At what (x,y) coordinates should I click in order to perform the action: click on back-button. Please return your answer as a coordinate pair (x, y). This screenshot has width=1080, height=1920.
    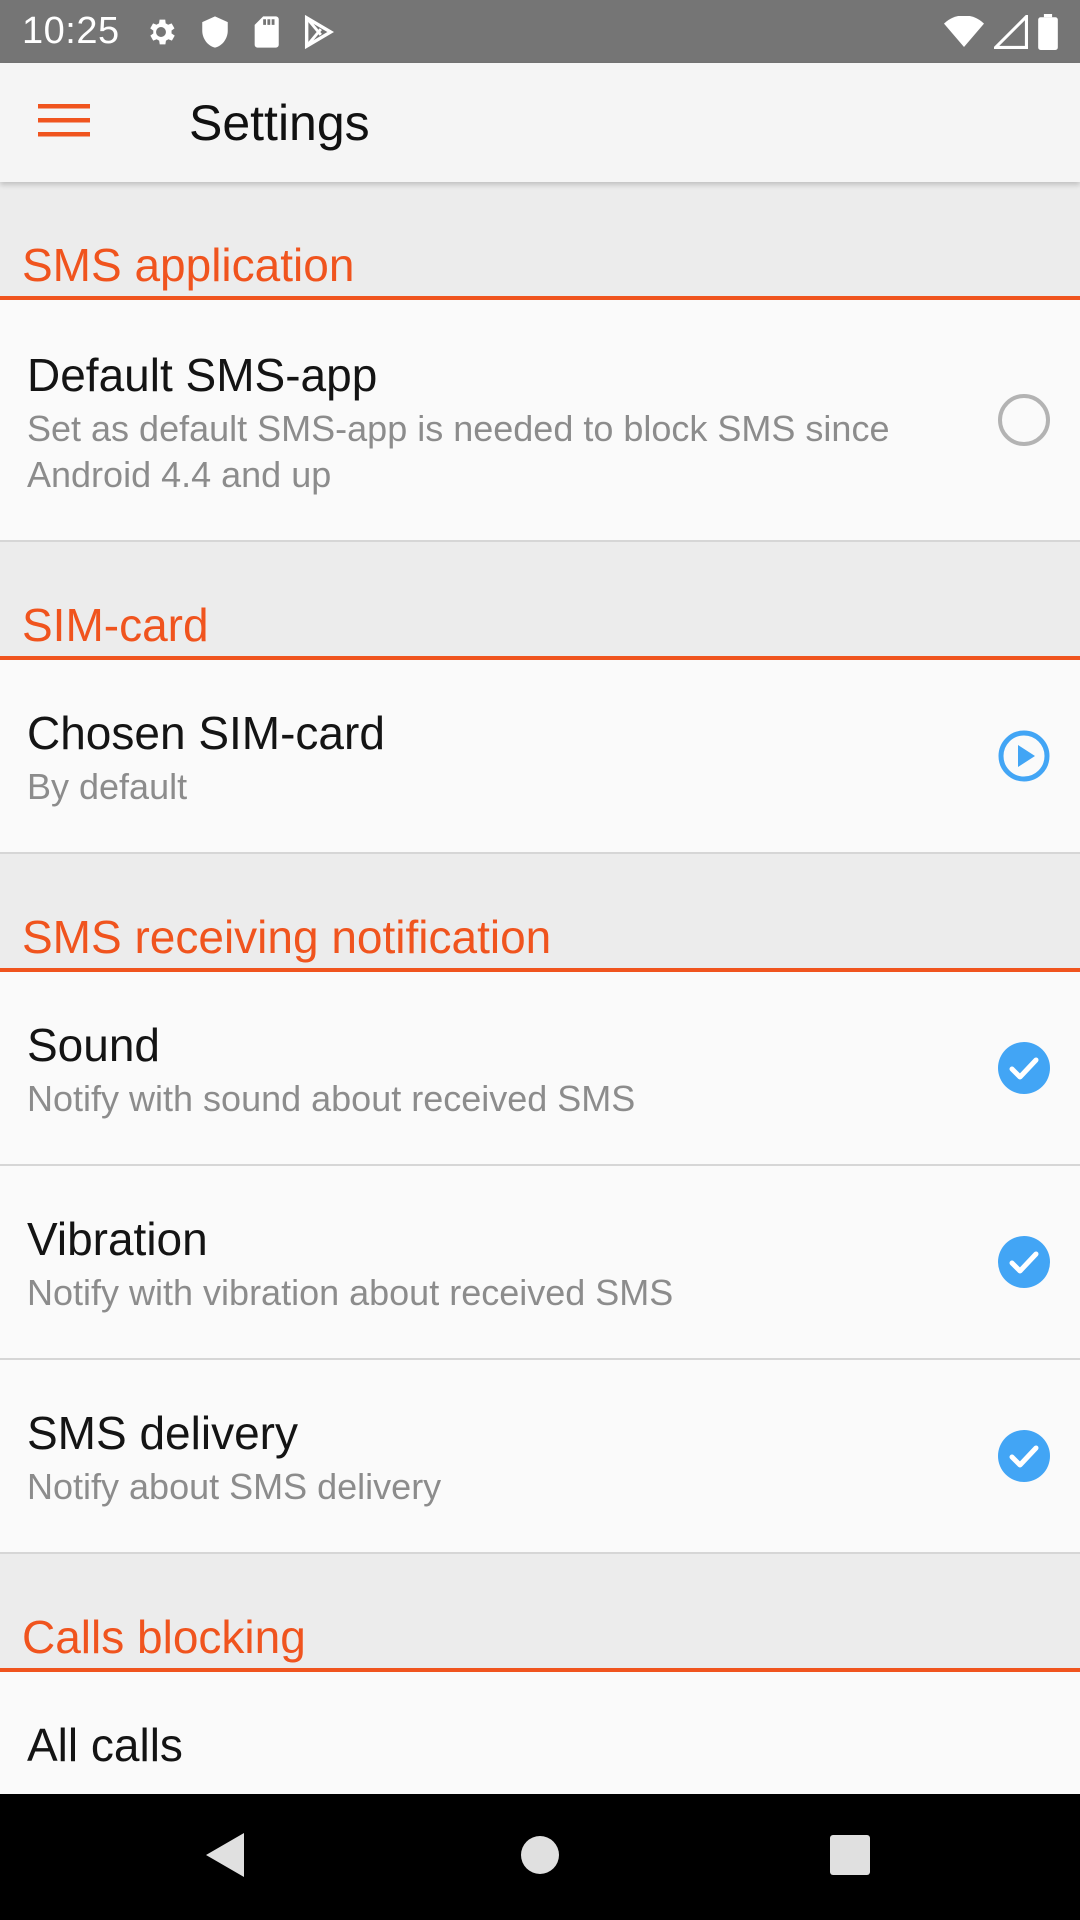
    Looking at the image, I should click on (226, 1857).